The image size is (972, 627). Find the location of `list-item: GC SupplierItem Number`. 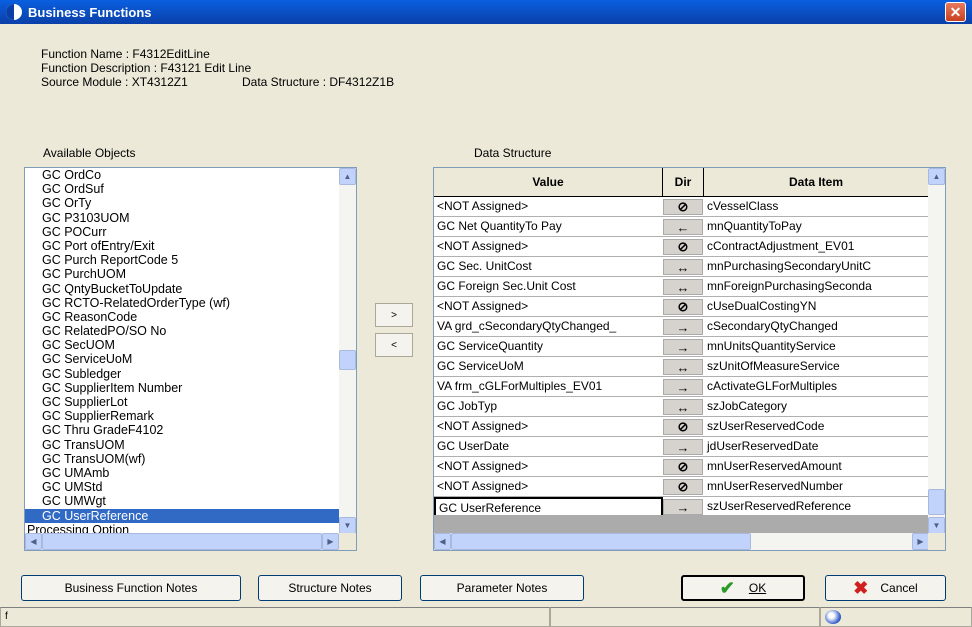

list-item: GC SupplierItem Number is located at coordinates (182, 388).